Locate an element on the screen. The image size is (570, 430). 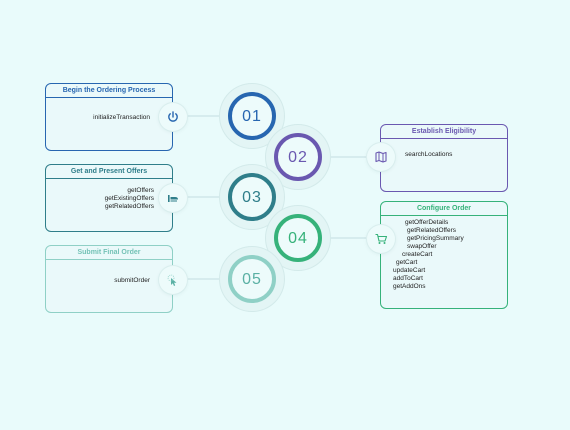
step-02-number: 02 is located at coordinates (298, 157).